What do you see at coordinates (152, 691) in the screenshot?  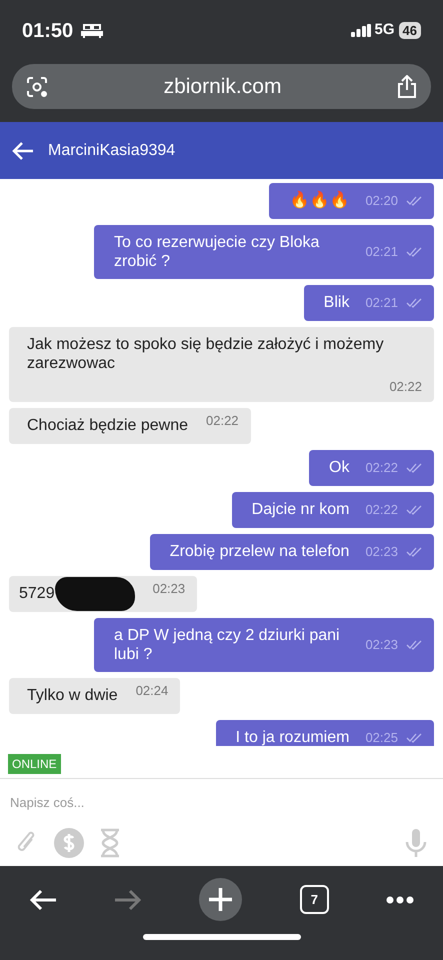 I see `message-time: 02:24` at bounding box center [152, 691].